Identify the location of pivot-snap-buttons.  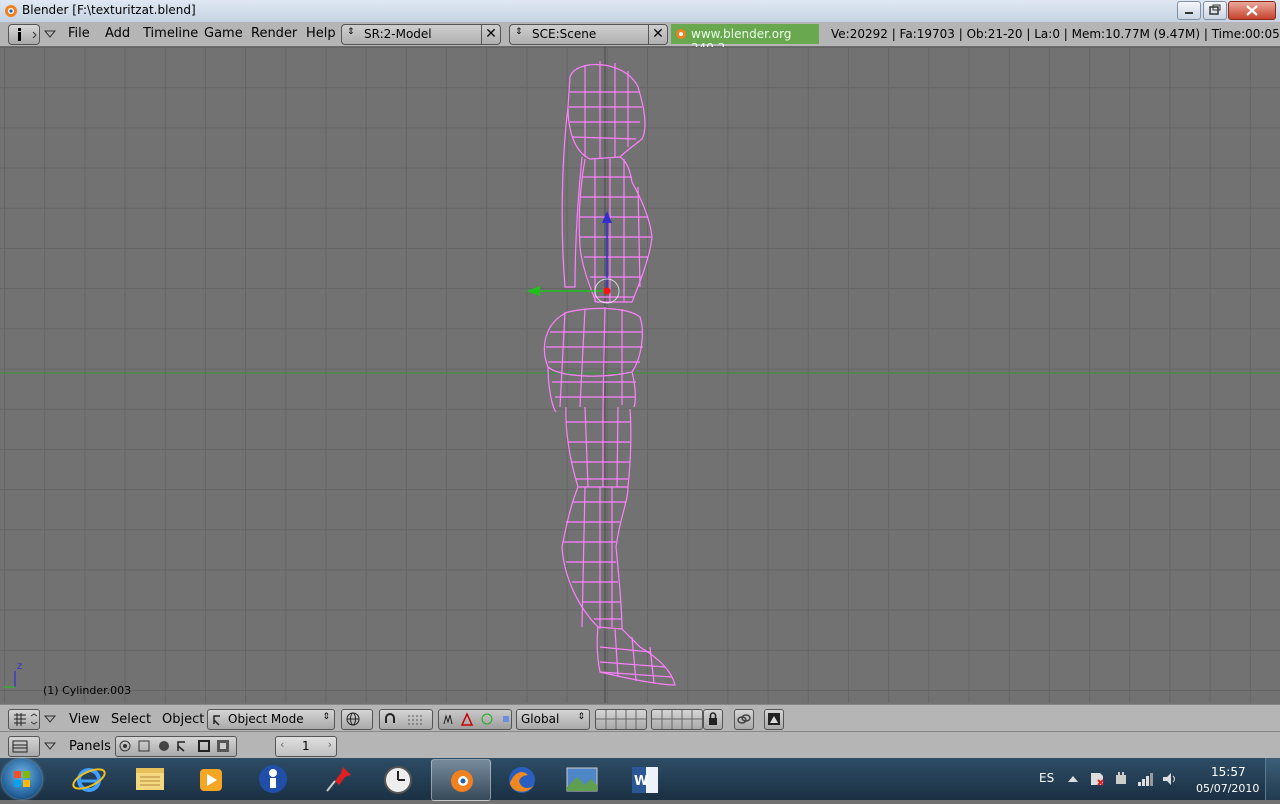
(406, 719).